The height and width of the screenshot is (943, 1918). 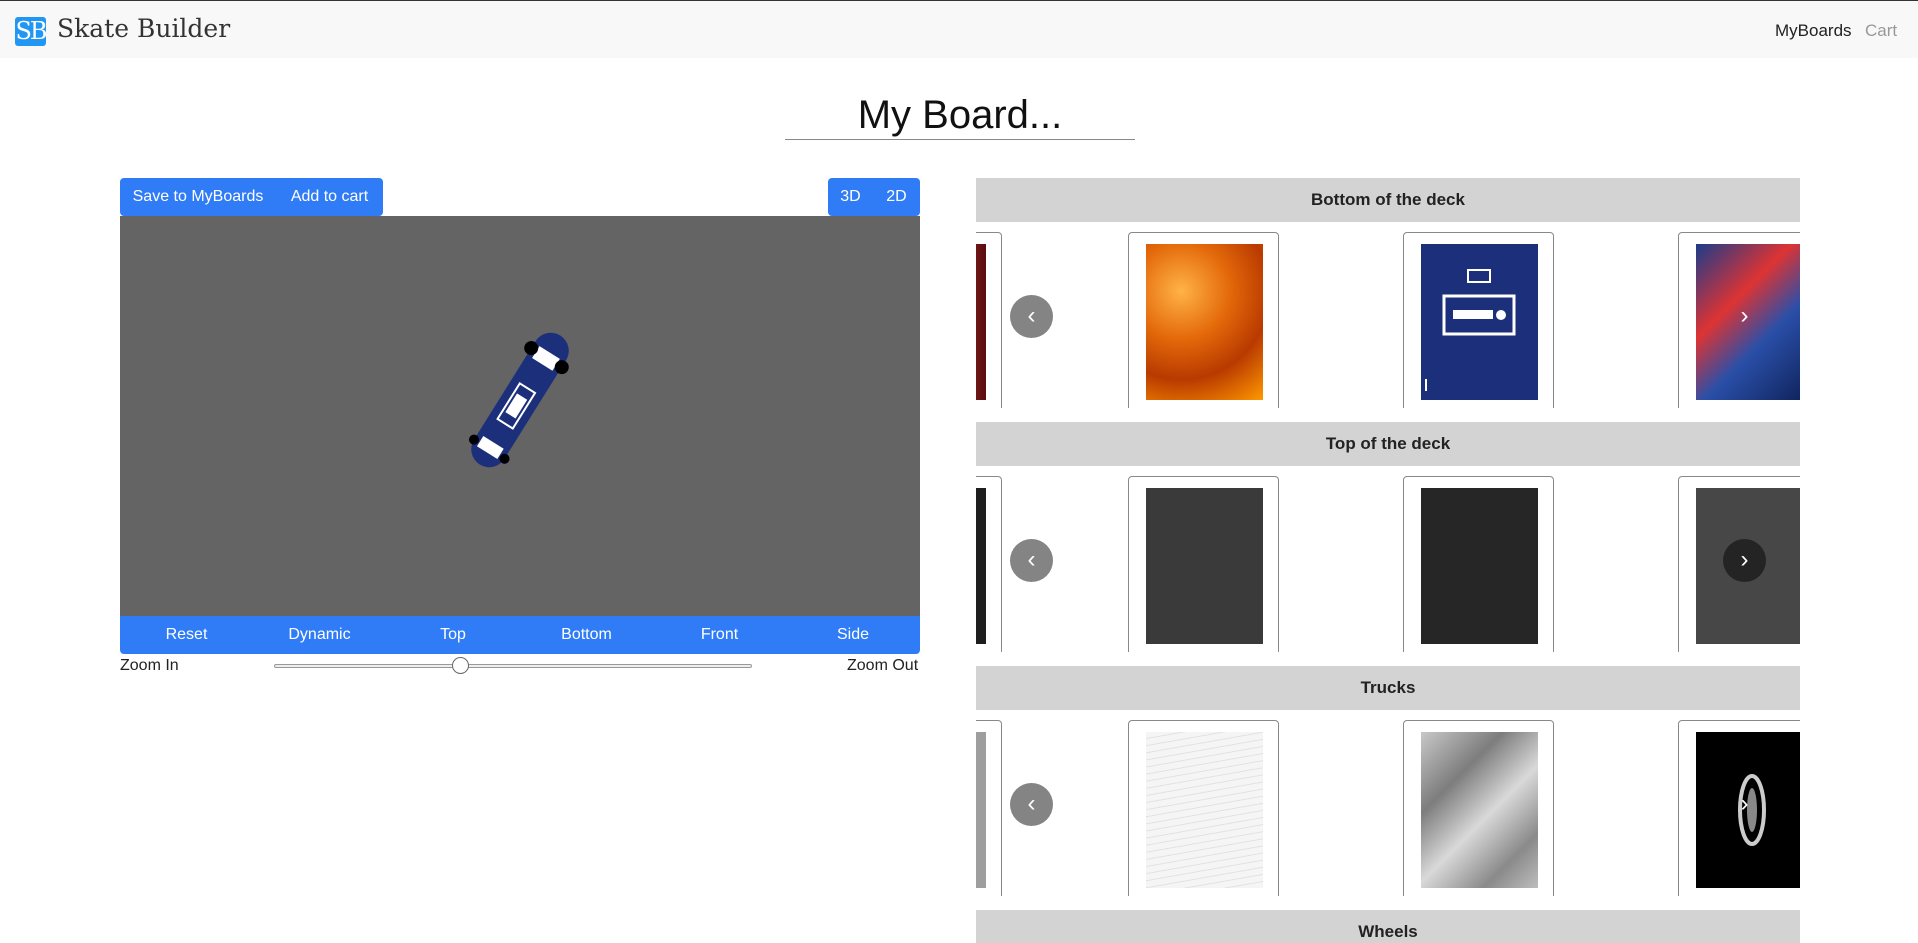 What do you see at coordinates (149, 665) in the screenshot?
I see `zoom-in-label: Zoom In` at bounding box center [149, 665].